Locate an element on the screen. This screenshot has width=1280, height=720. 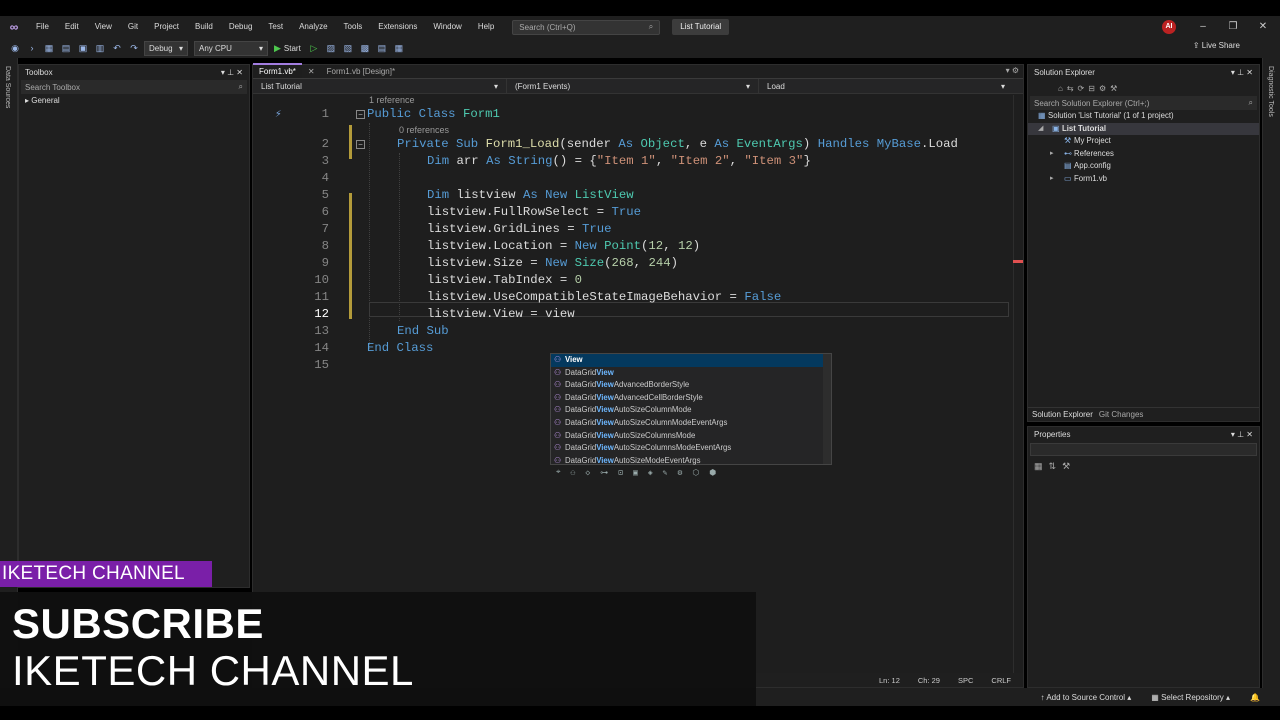
intellisense-item: ⚇ View is located at coordinates (691, 360).